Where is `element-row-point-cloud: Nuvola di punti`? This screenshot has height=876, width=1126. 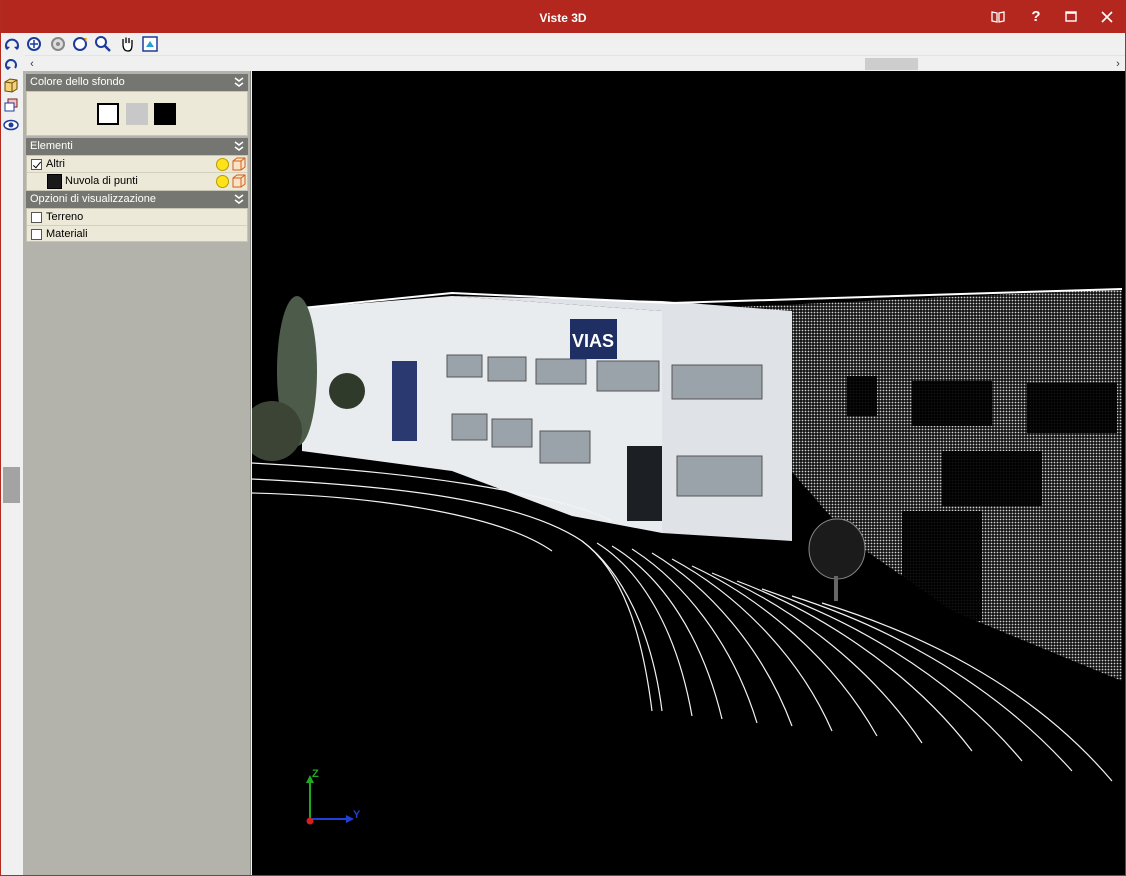 element-row-point-cloud: Nuvola di punti is located at coordinates (137, 181).